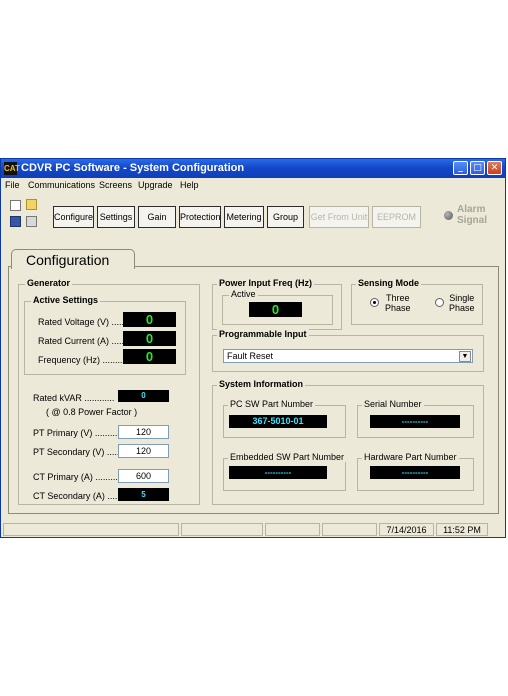  Describe the element at coordinates (415, 421) in the screenshot. I see `serial-number-display: ----------` at that location.